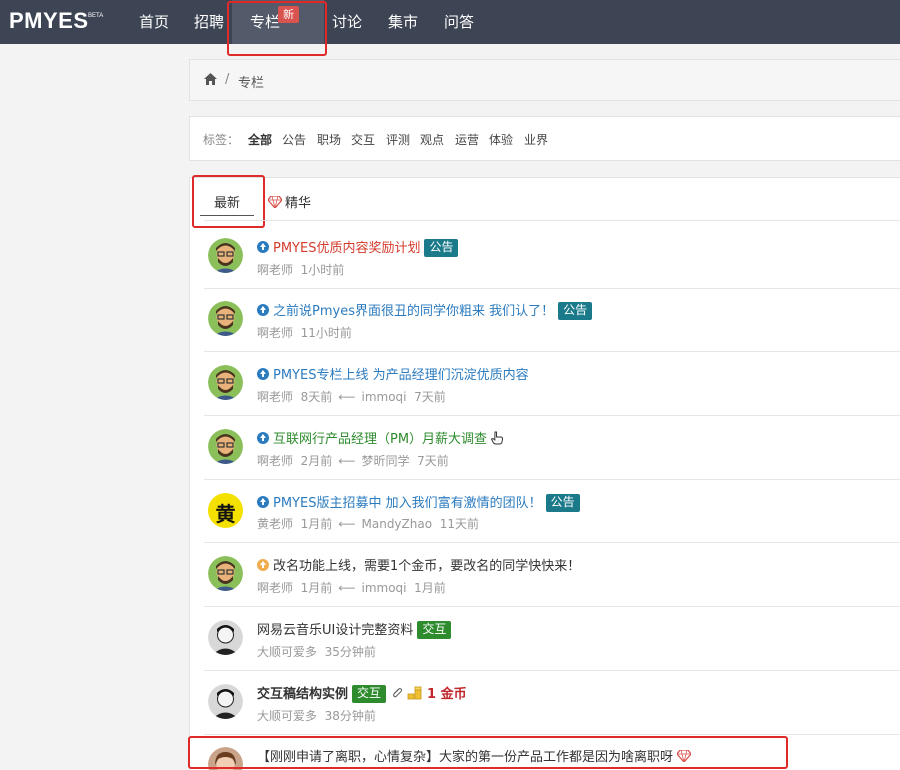 The image size is (900, 770). What do you see at coordinates (414, 693) in the screenshot?
I see `gold-coins-icon` at bounding box center [414, 693].